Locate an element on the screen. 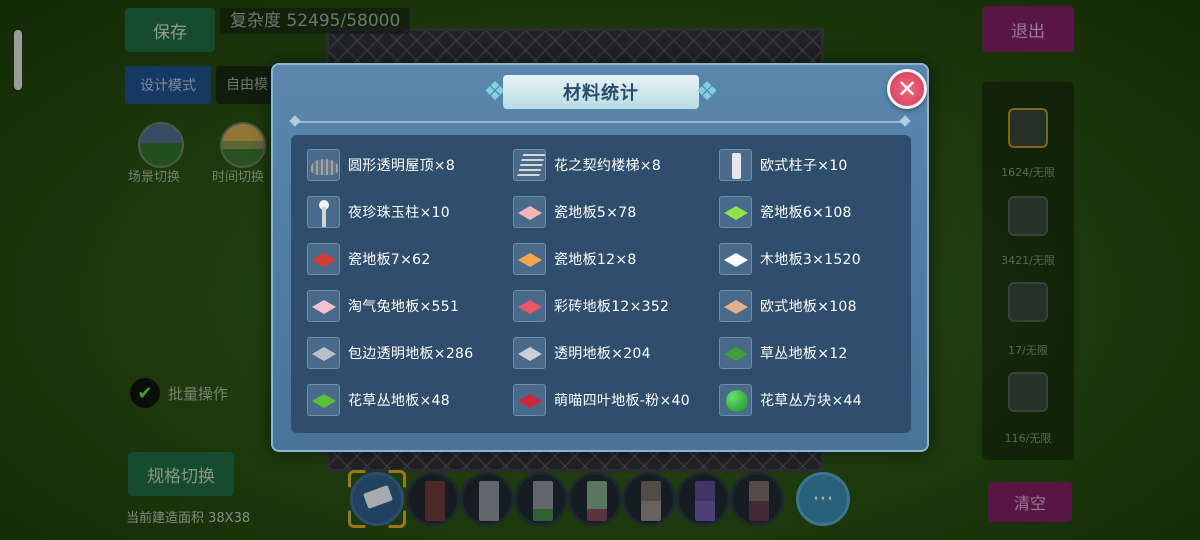 The height and width of the screenshot is (540, 1200). material-label: 透明地板×204 is located at coordinates (602, 354).